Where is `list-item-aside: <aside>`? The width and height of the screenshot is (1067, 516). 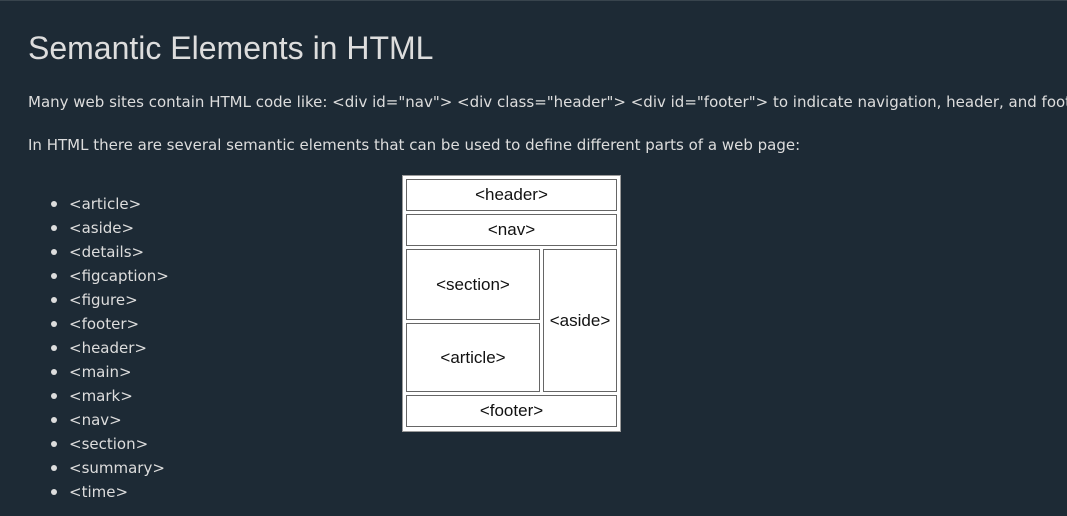 list-item-aside: <aside> is located at coordinates (110, 228).